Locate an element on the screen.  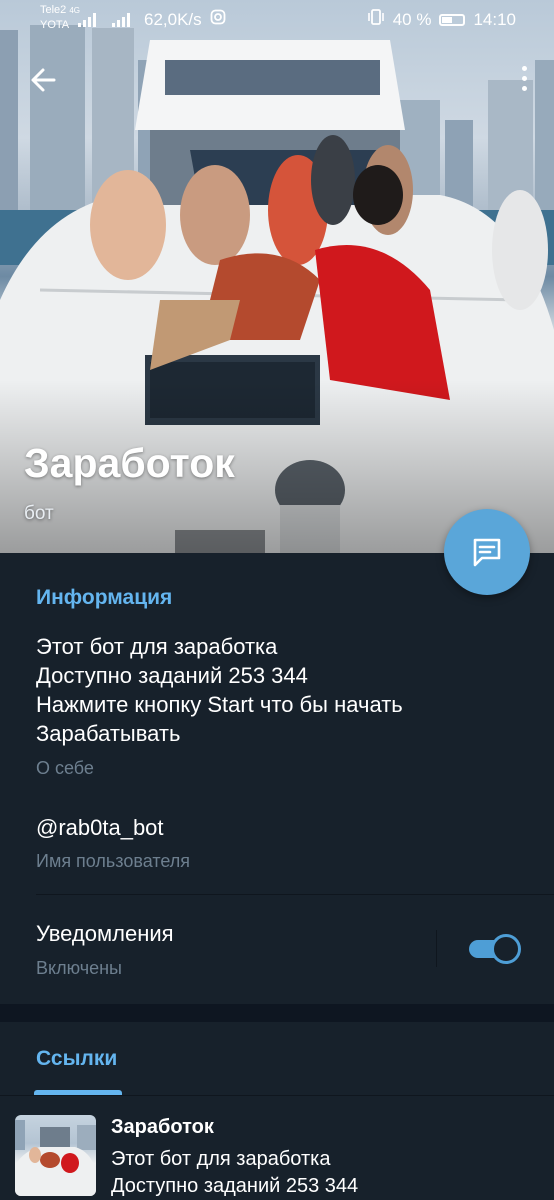
battery-percent: 40 % is located at coordinates (412, 19).